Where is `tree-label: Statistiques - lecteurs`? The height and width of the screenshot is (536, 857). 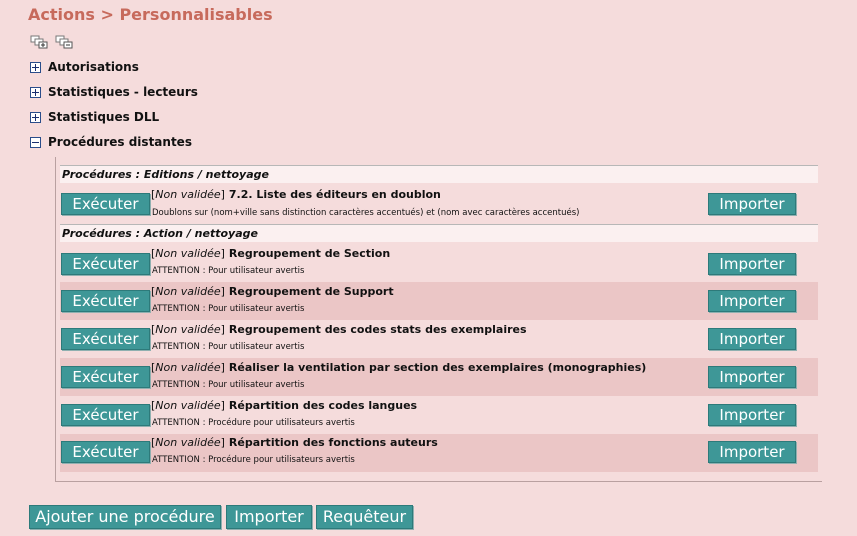
tree-label: Statistiques - lecteurs is located at coordinates (123, 92).